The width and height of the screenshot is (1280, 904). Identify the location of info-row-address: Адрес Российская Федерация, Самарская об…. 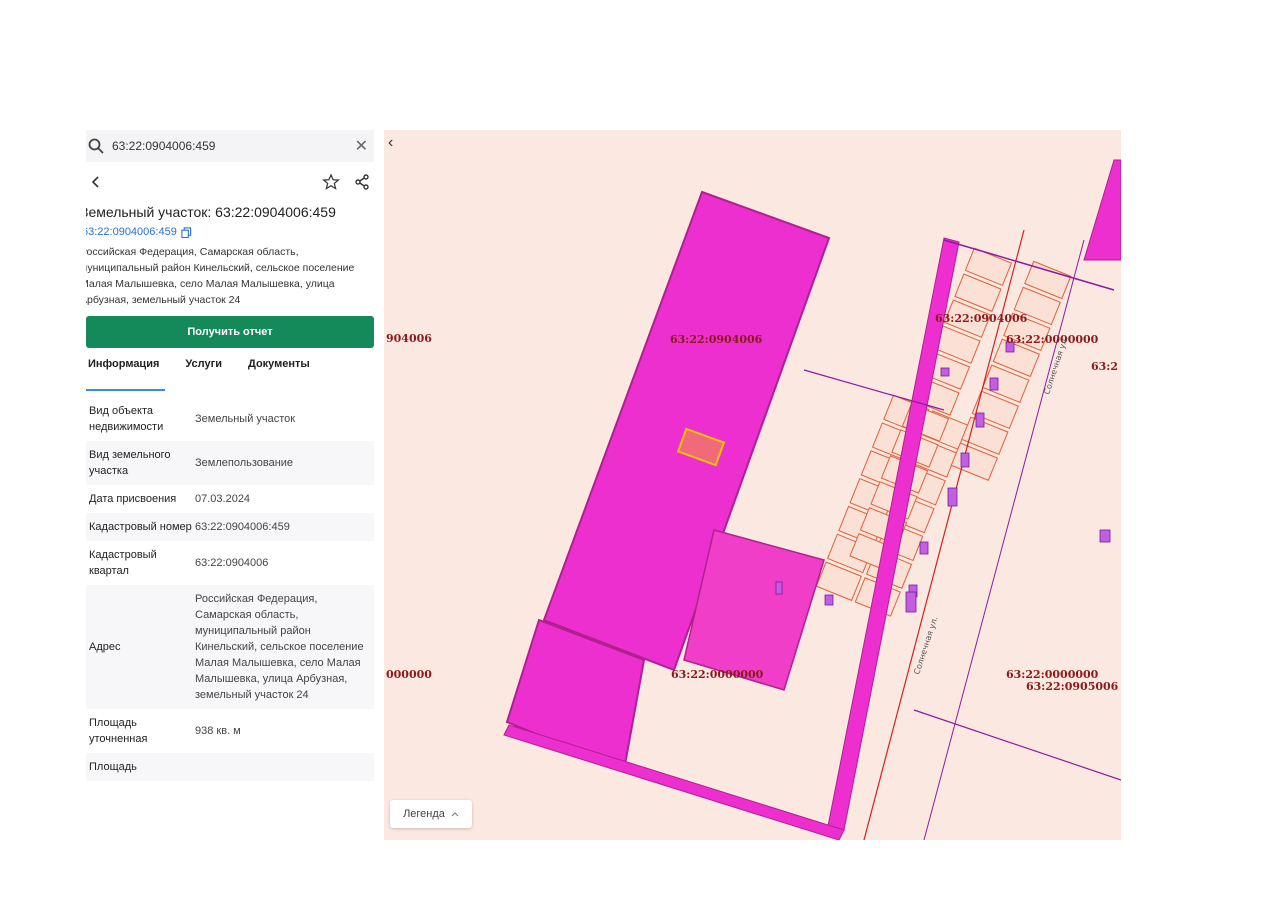
(230, 647).